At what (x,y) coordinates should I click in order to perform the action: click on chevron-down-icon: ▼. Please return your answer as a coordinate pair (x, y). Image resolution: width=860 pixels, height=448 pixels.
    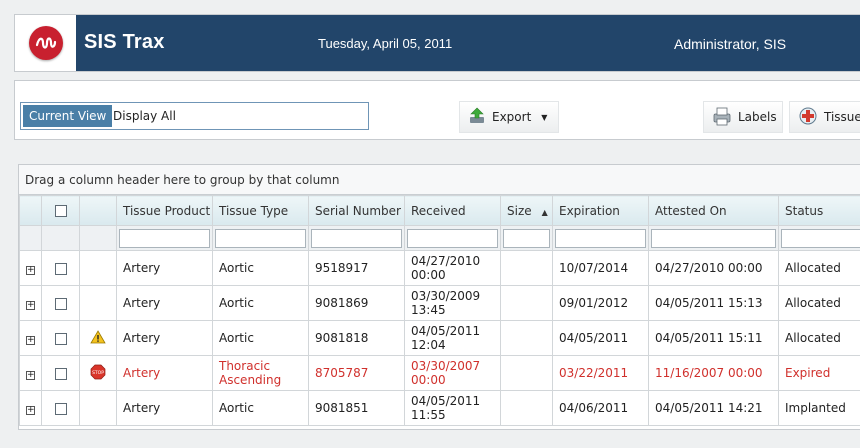
    Looking at the image, I should click on (544, 117).